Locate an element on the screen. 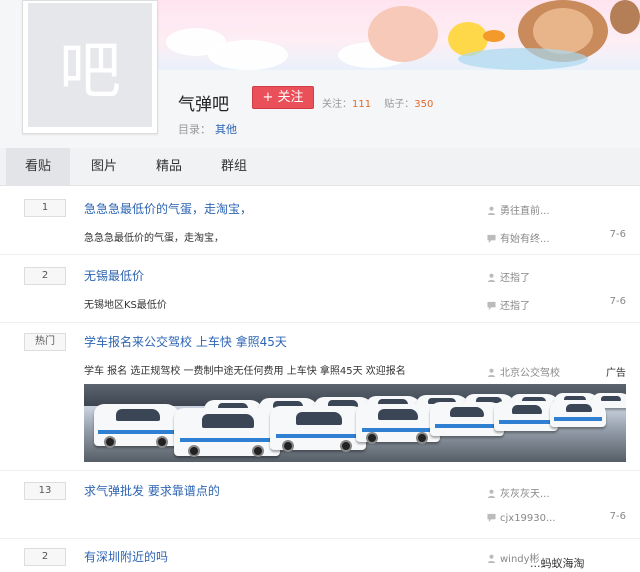 Image resolution: width=640 pixels, height=572 pixels. thread-abstract: 学车 报名 选正规驾校 一费制中途无任何费用 上车快 拿照45天 欢迎报名 is located at coordinates (245, 371).